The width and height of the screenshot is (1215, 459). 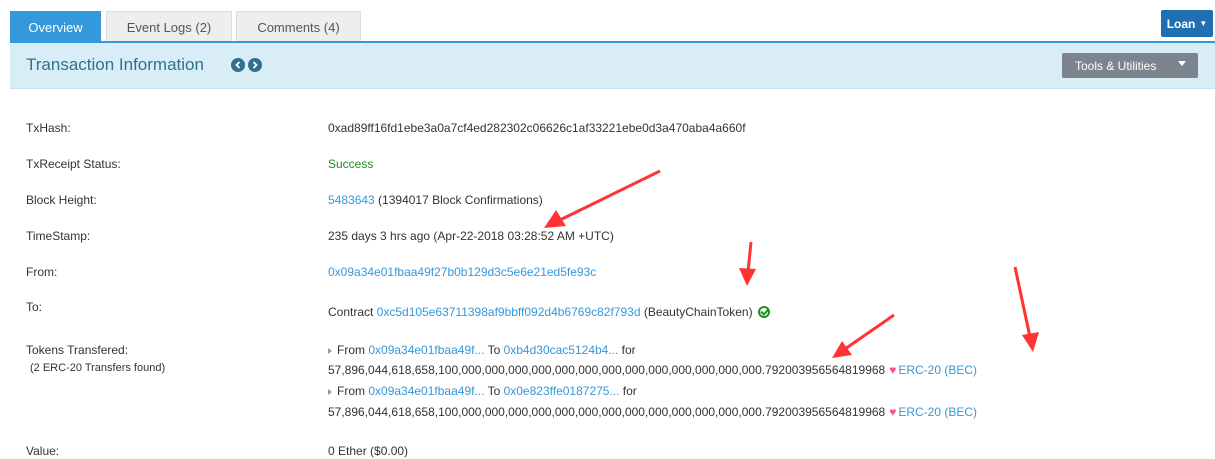 What do you see at coordinates (42, 272) in the screenshot?
I see `from-label: From:` at bounding box center [42, 272].